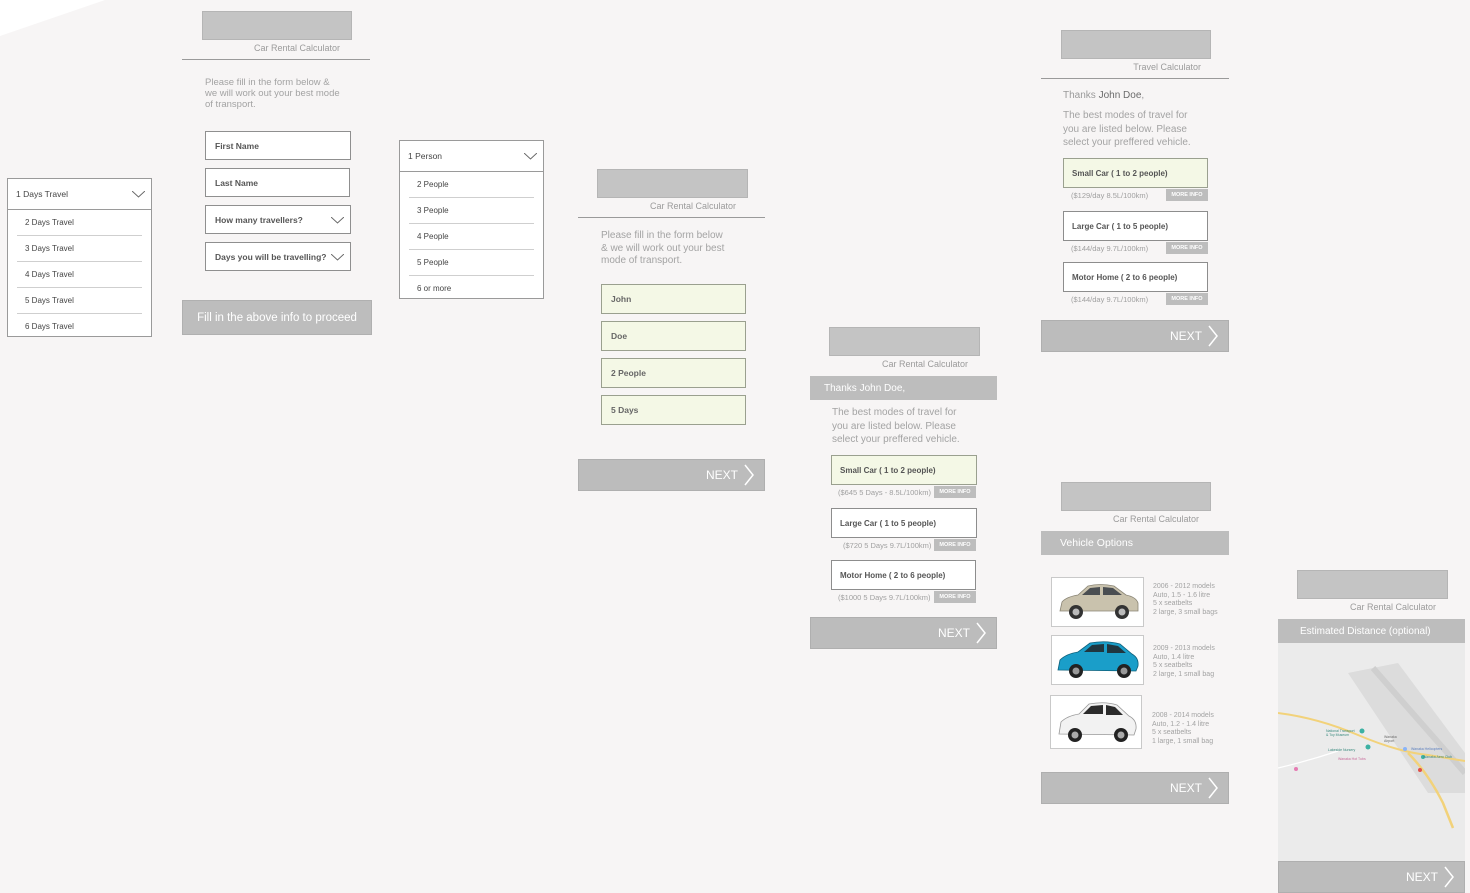  What do you see at coordinates (471, 263) in the screenshot?
I see `travellers-option: 5 People` at bounding box center [471, 263].